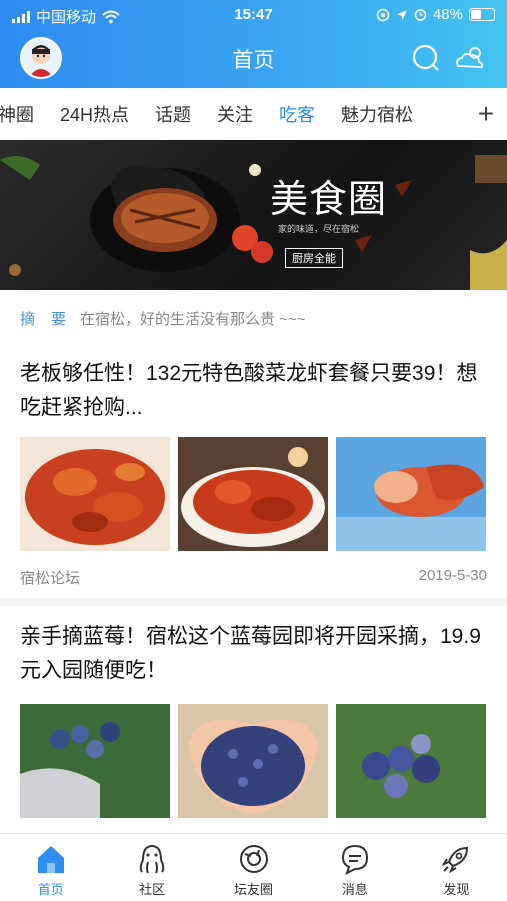 This screenshot has height=901, width=507. I want to click on bottom-nav-label: 消息, so click(354, 889).